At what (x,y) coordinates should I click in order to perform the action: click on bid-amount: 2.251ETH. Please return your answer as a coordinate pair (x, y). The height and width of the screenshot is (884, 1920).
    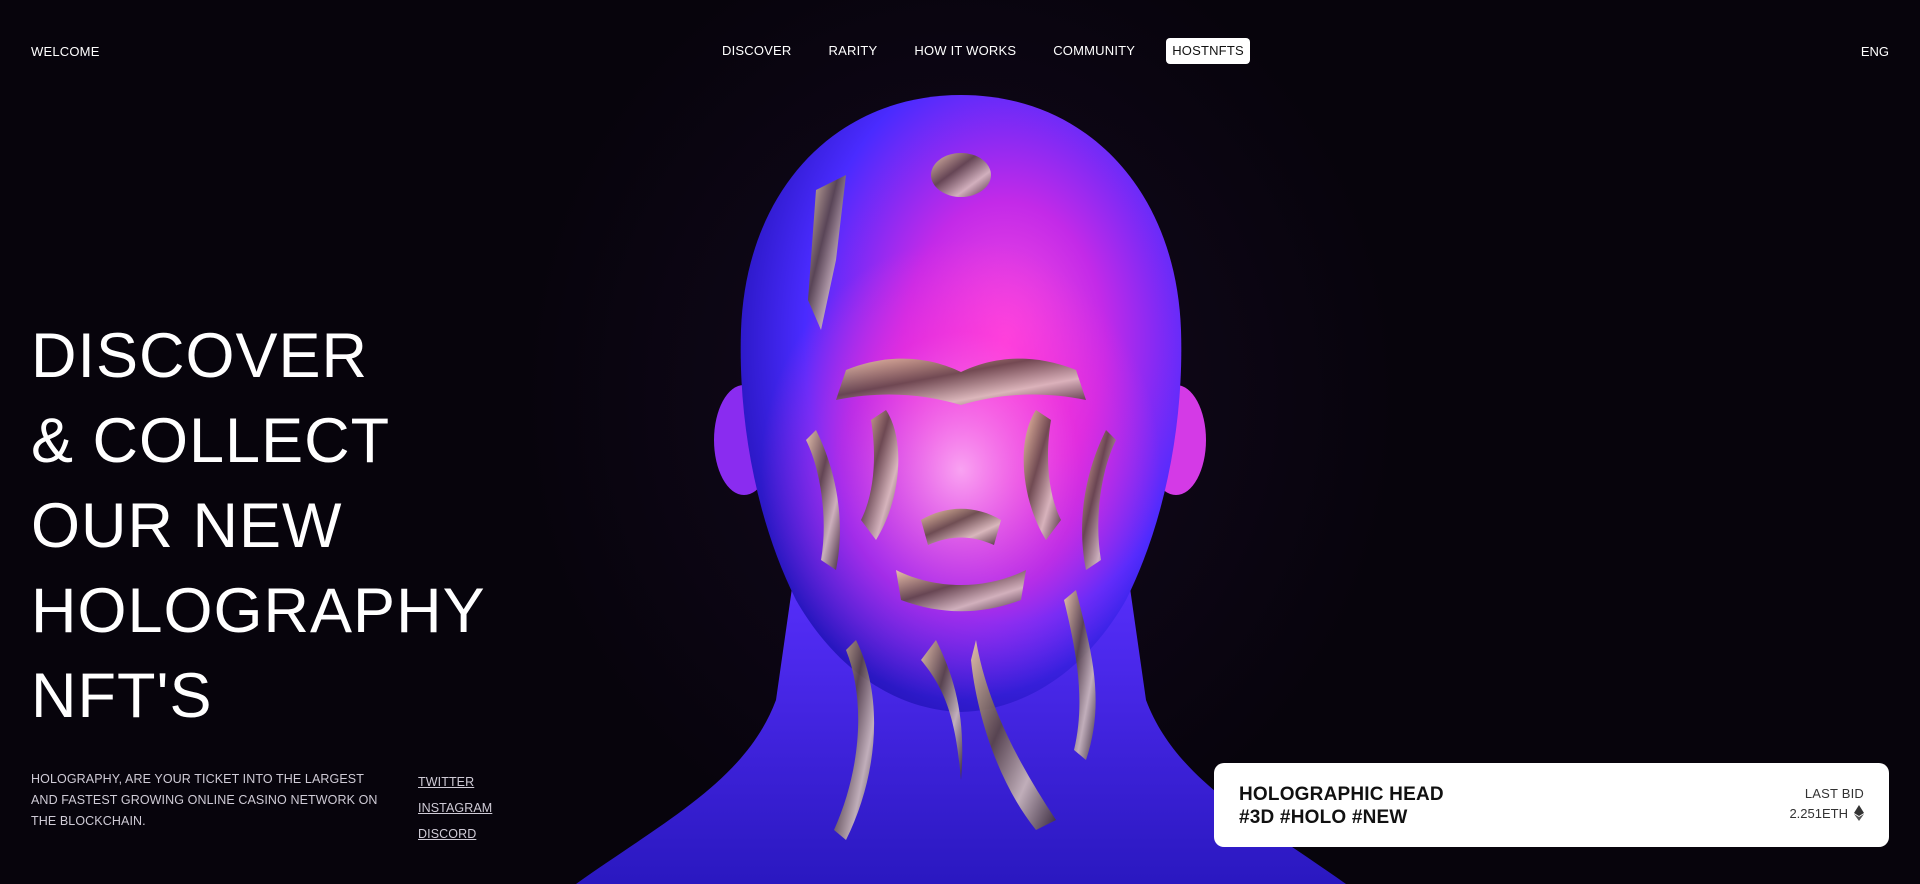
    Looking at the image, I should click on (1818, 813).